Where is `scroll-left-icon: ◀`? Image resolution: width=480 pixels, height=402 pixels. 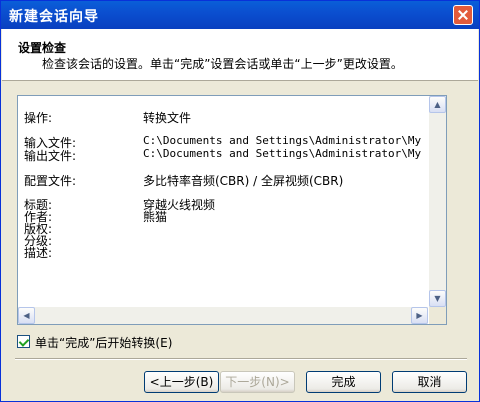
scroll-left-icon: ◀ is located at coordinates (26, 315).